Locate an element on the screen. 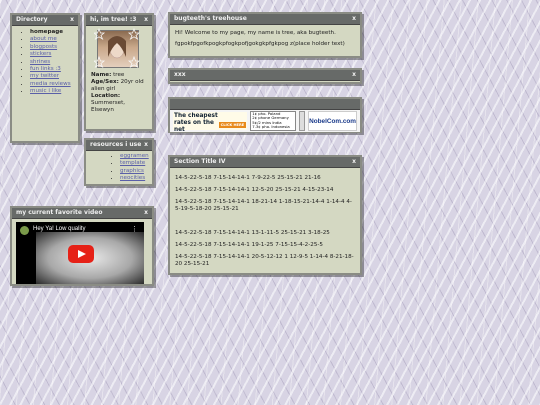  profile-header: hi, im tree! :3 x is located at coordinates (119, 20).